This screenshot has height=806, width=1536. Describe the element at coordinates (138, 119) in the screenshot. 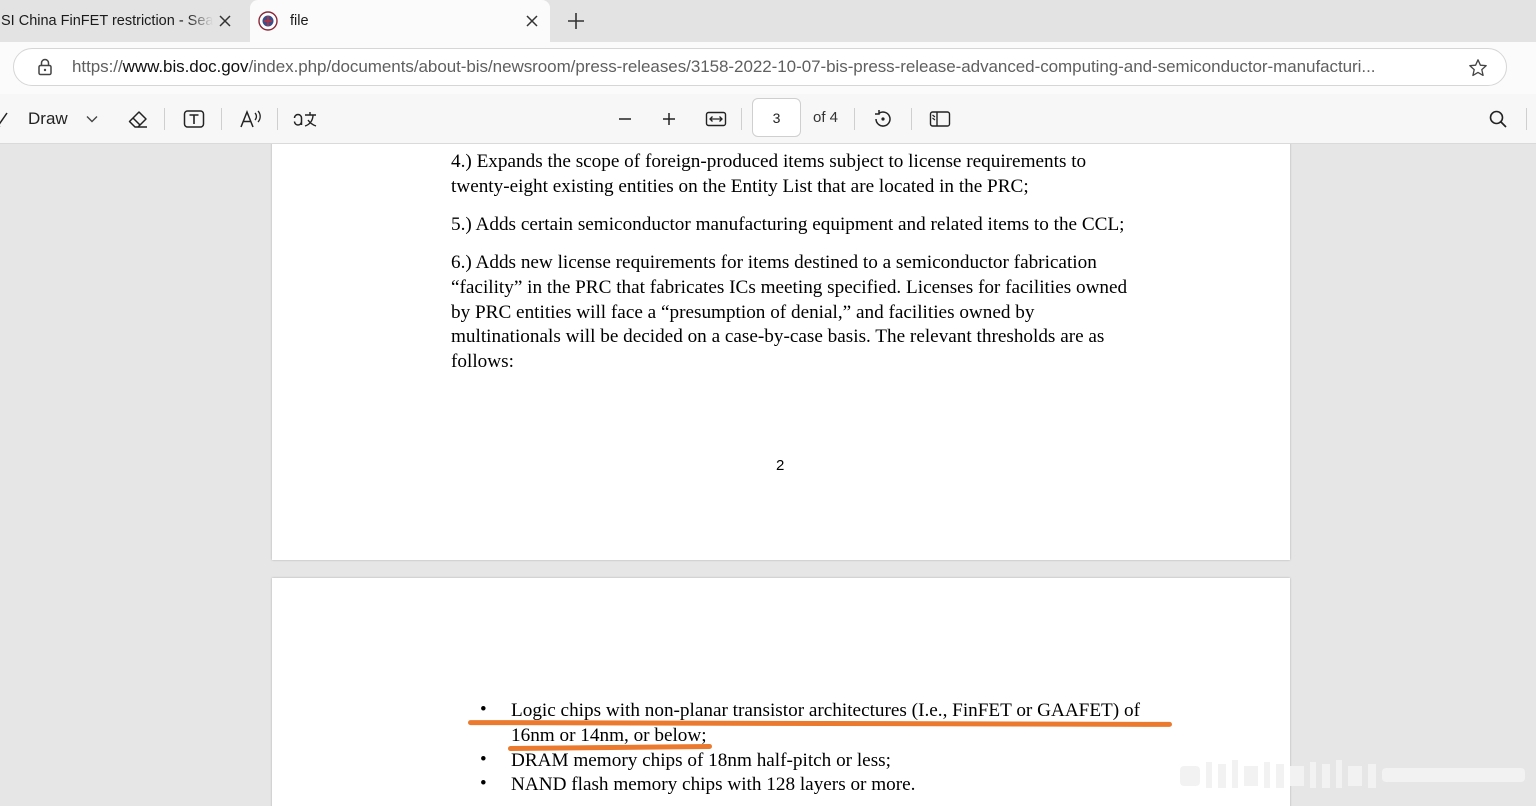

I see `eraser-icon` at that location.